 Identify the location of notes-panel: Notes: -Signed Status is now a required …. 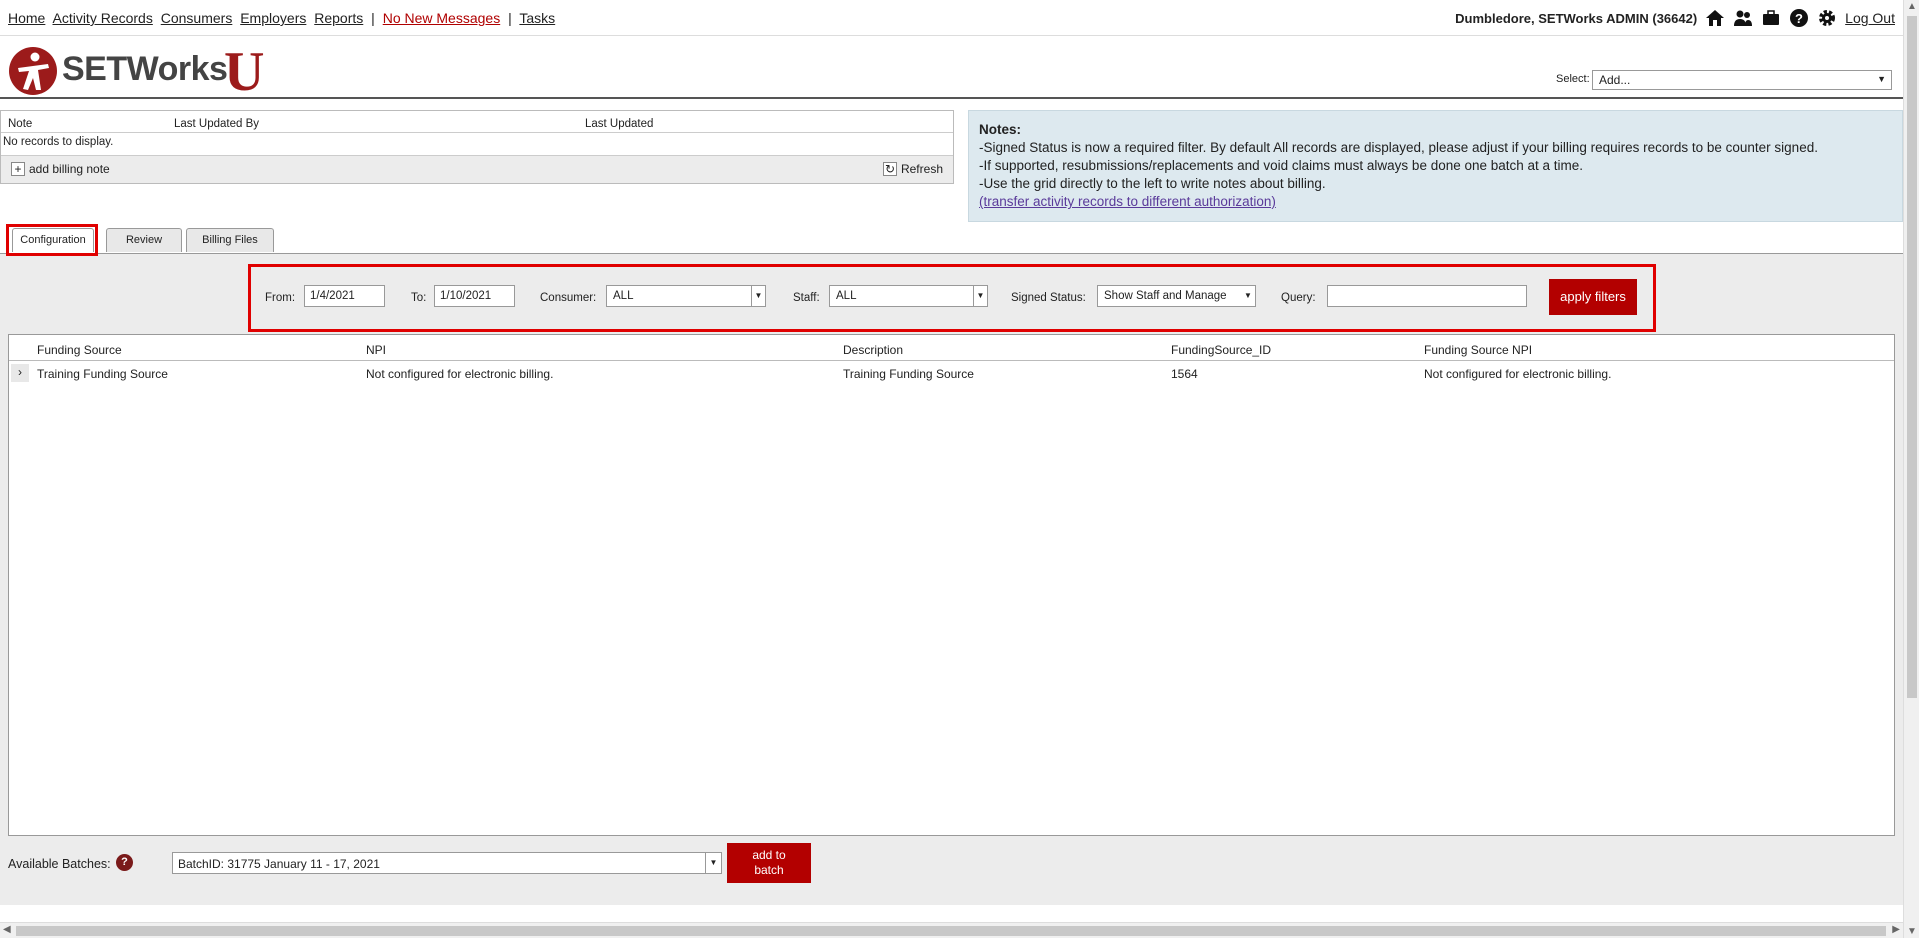
(1435, 166).